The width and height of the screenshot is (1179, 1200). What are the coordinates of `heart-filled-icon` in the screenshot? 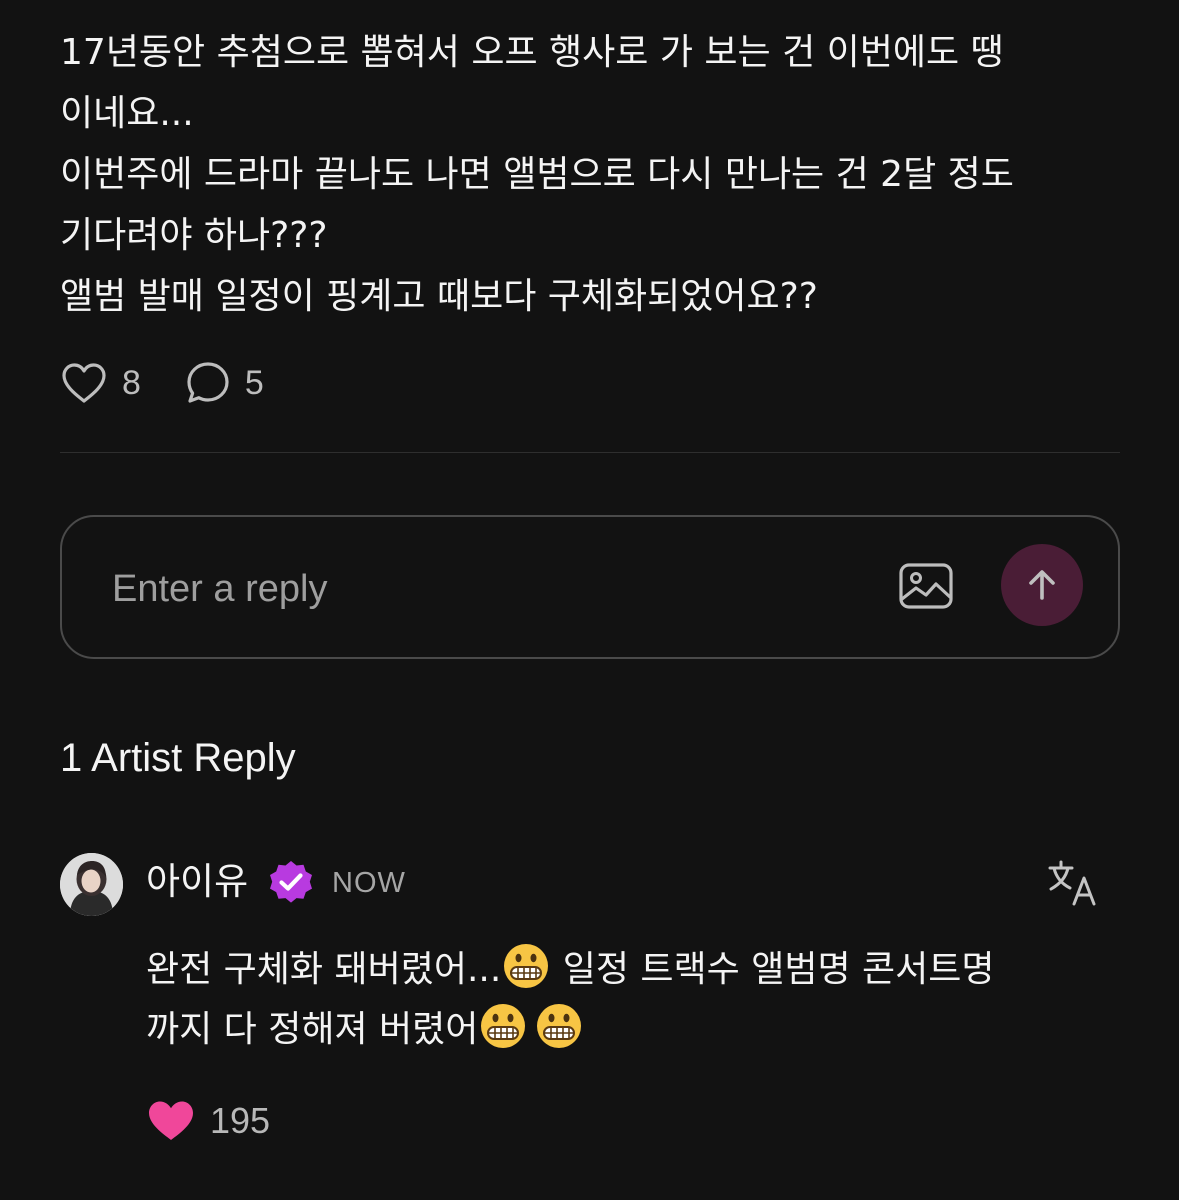 It's located at (171, 1120).